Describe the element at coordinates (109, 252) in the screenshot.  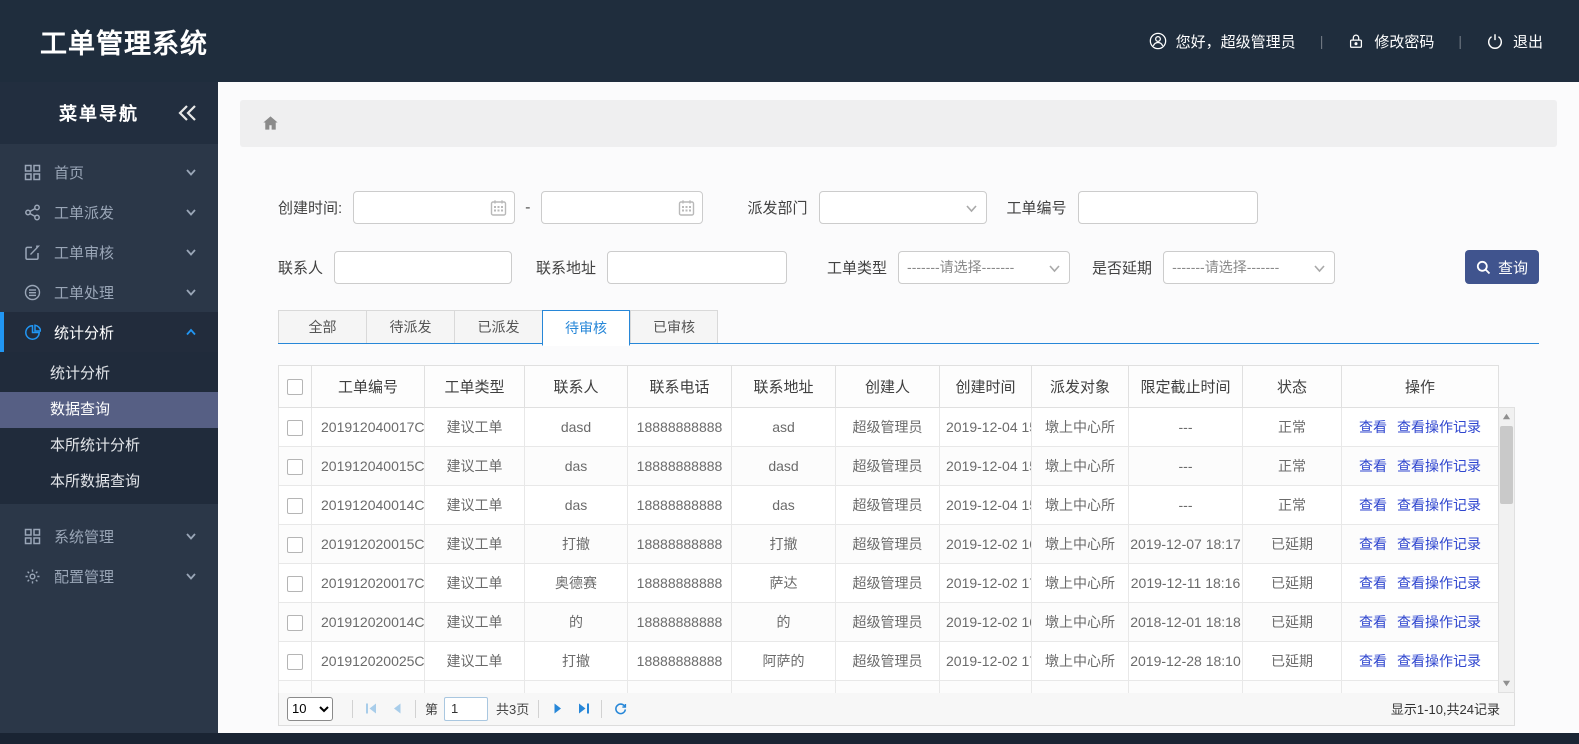
I see `sidebar-item-工单审核: 工单审核` at that location.